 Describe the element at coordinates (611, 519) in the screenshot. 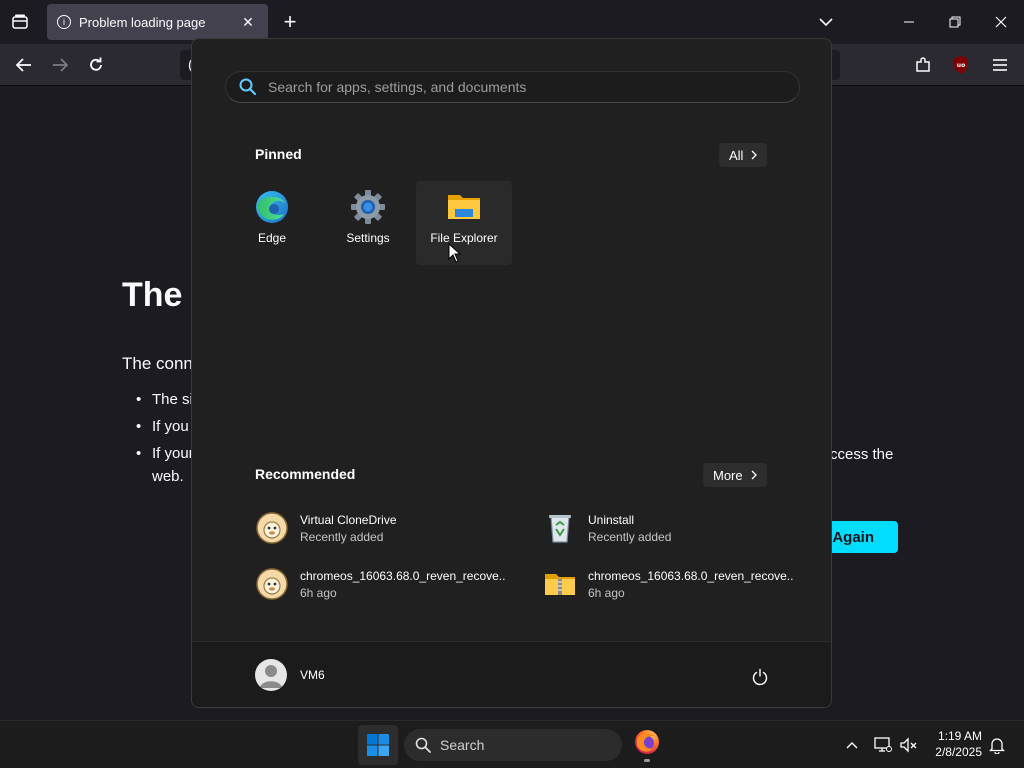

I see `recommended-item-name: Uninstall` at that location.